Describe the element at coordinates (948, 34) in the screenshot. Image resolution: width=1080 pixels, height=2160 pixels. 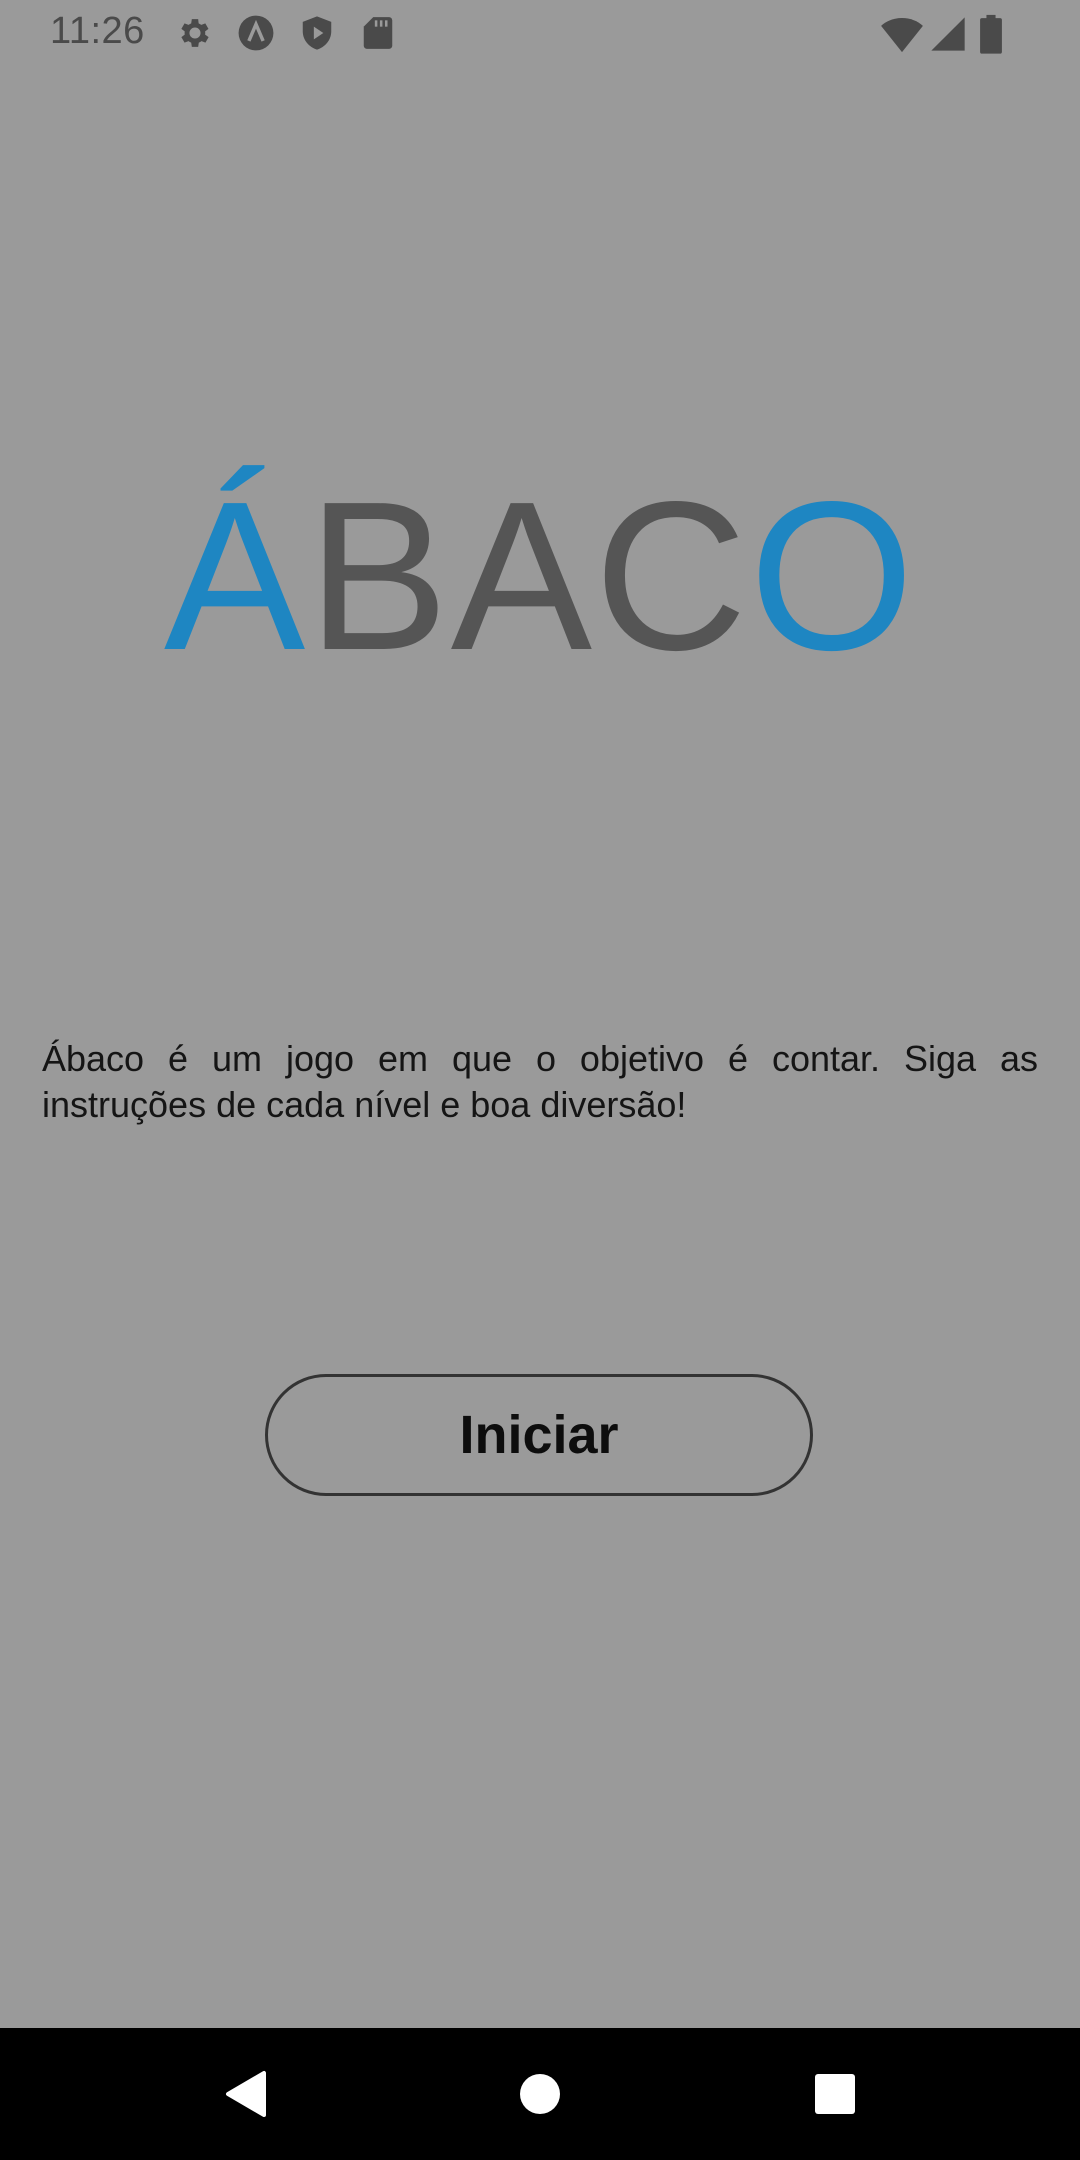
I see `cell-signal-icon` at that location.